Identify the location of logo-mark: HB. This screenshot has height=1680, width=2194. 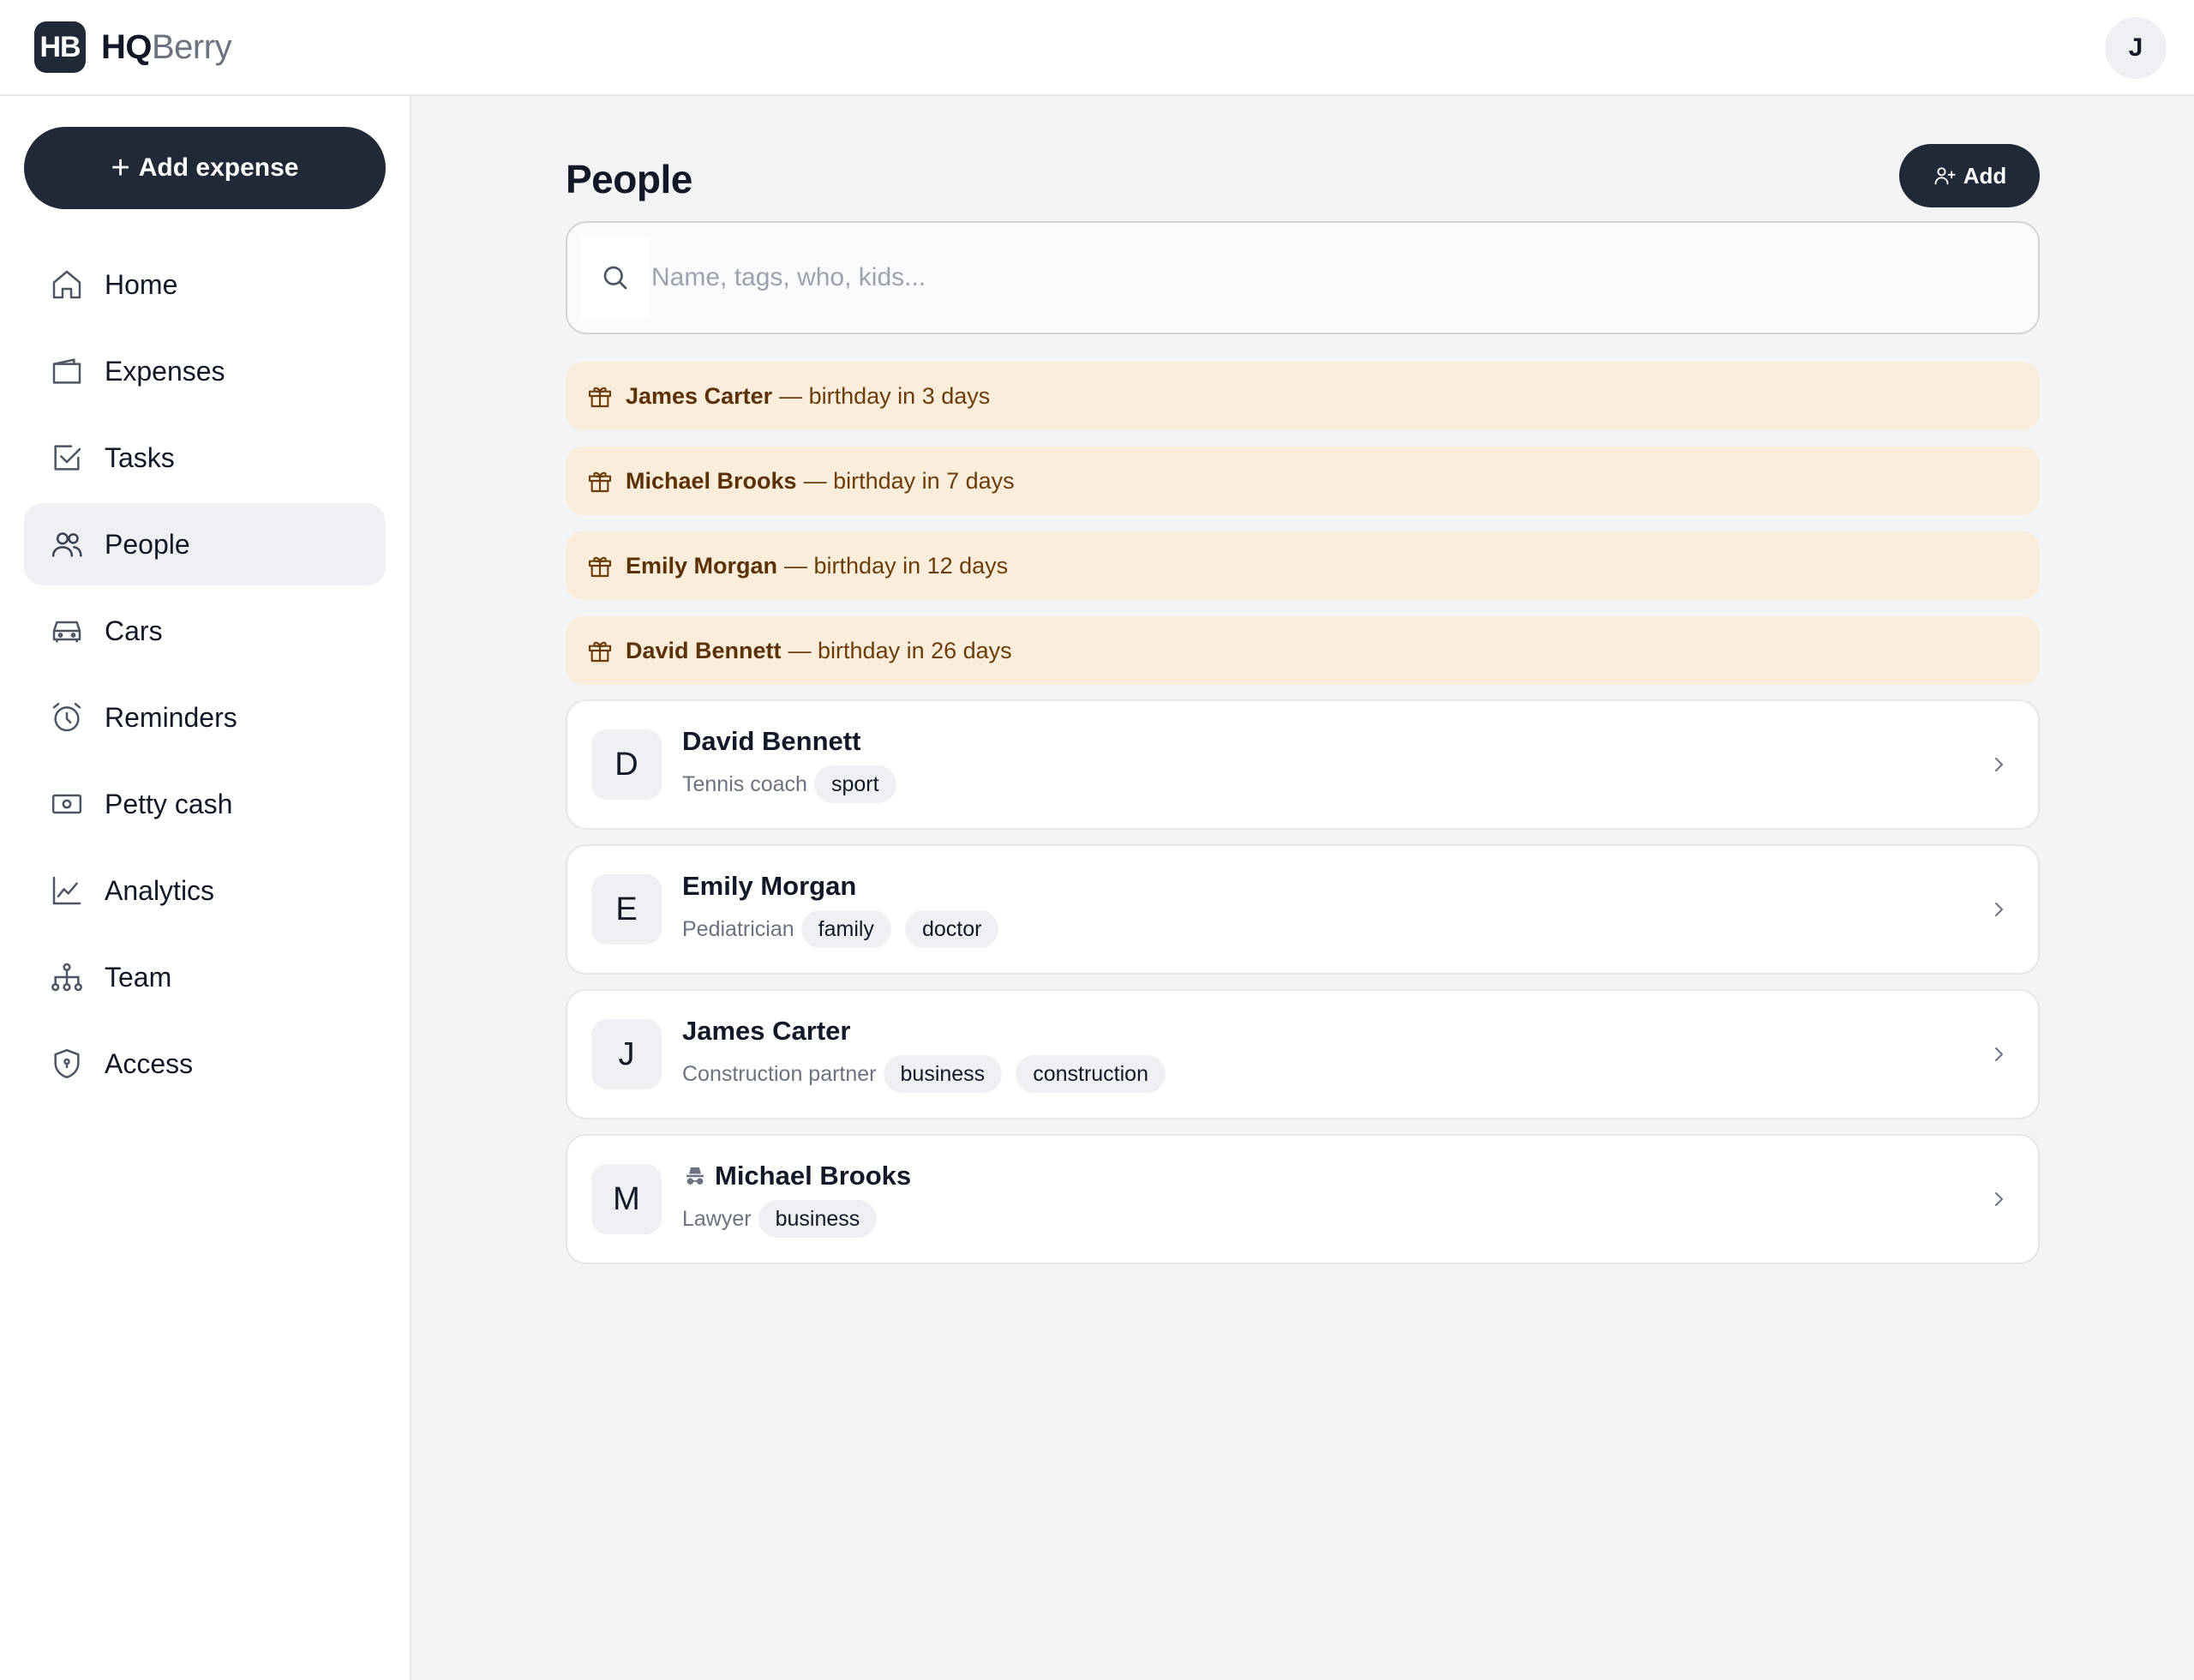
(60, 47).